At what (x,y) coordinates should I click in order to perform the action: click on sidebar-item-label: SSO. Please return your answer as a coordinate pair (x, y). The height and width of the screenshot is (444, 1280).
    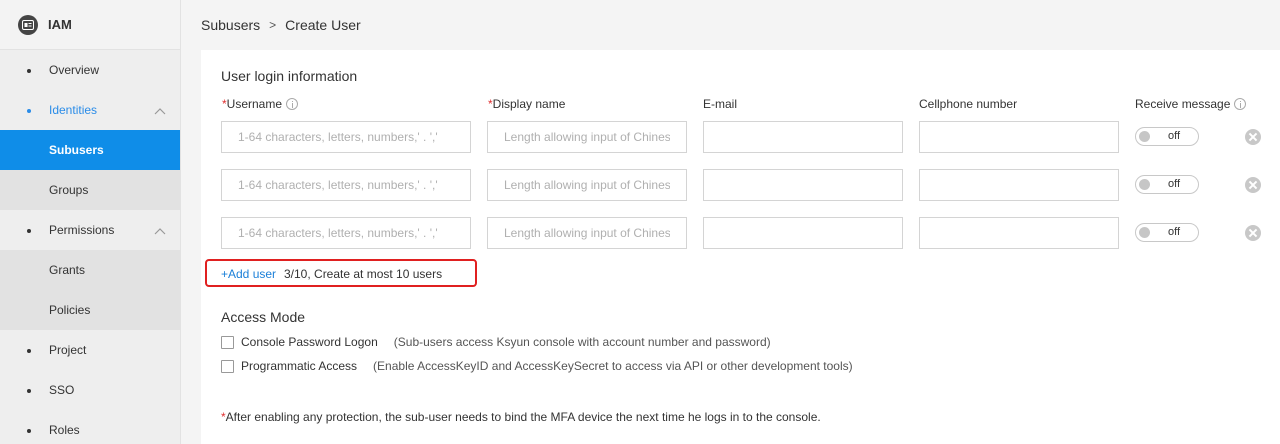
    Looking at the image, I should click on (62, 390).